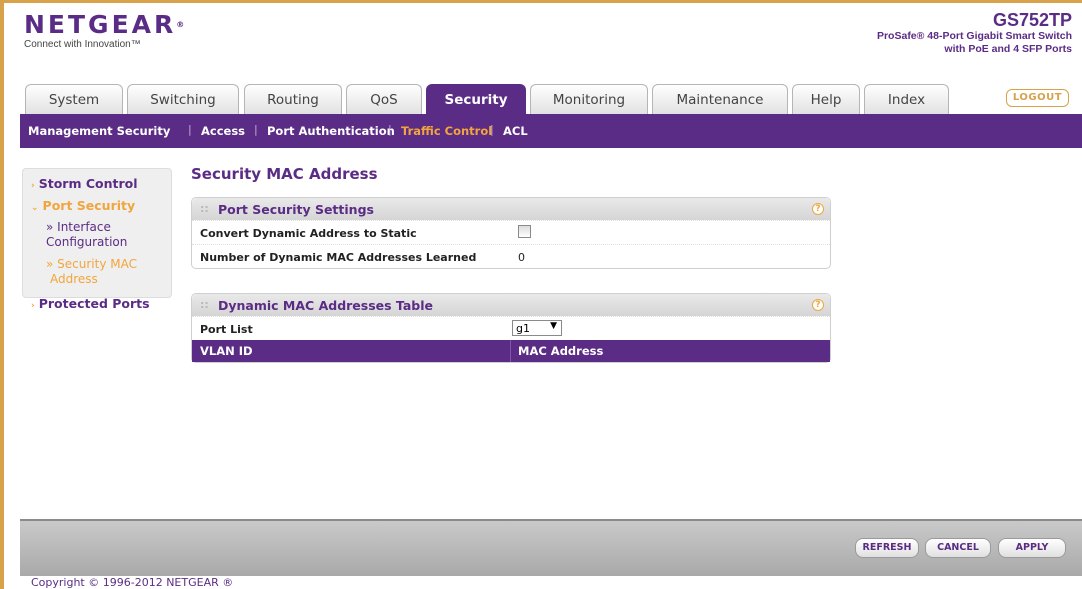 Image resolution: width=1082 pixels, height=589 pixels. I want to click on sidebar-item-label: Configuration, so click(87, 242).